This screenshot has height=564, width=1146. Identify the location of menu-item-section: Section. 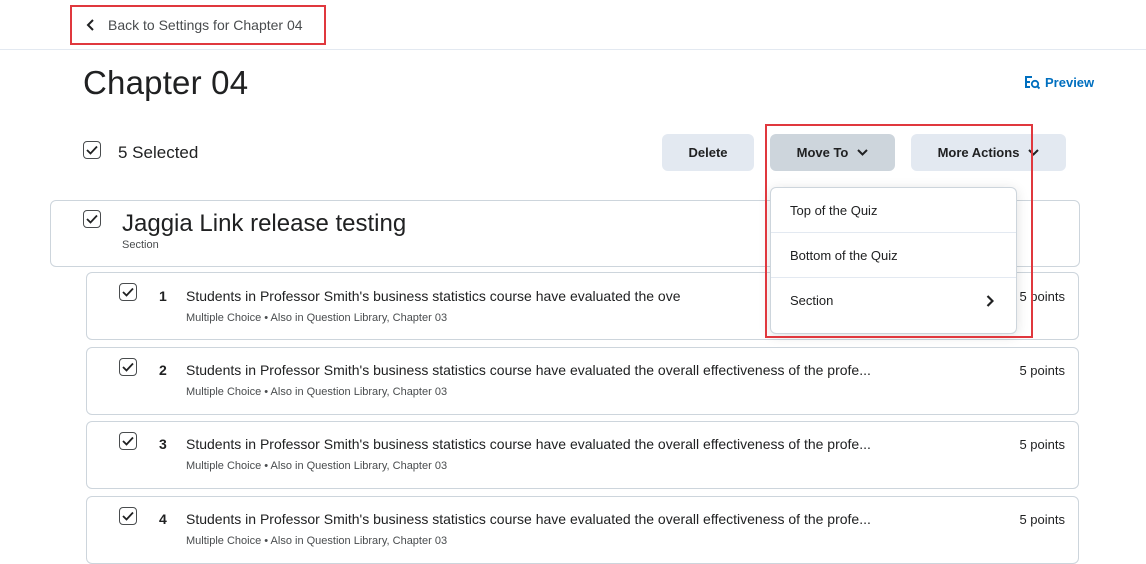
(893, 300).